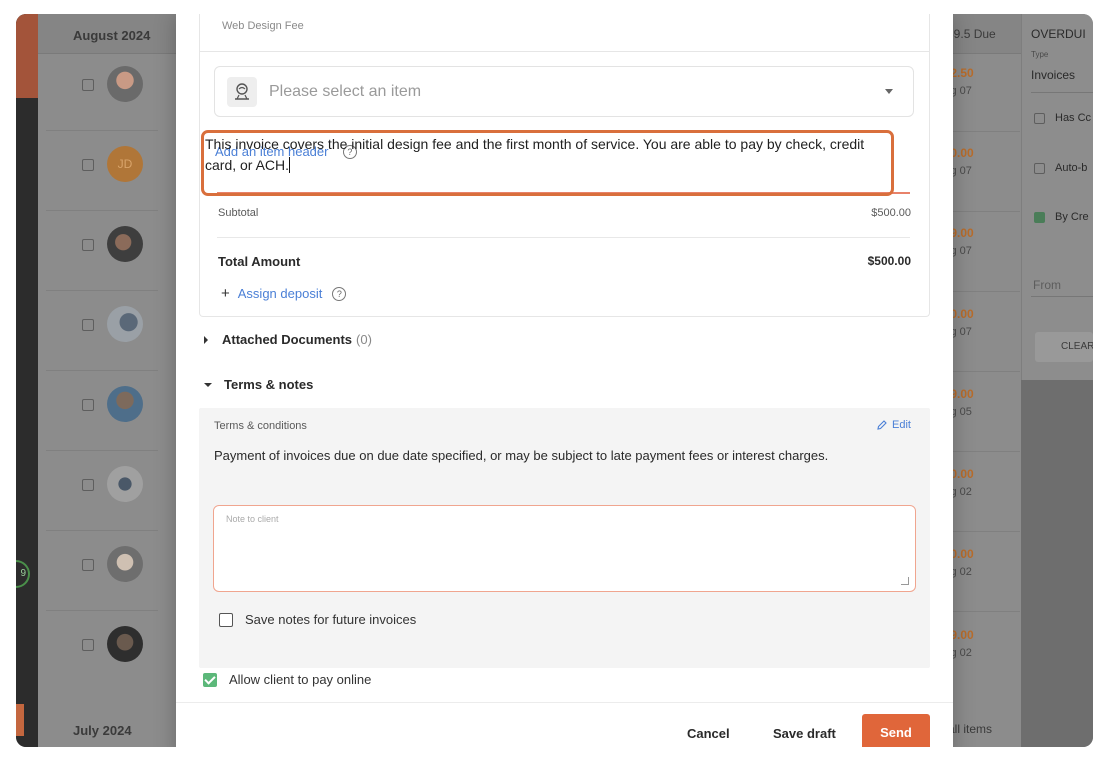 Image resolution: width=1114 pixels, height=774 pixels. What do you see at coordinates (290, 165) in the screenshot?
I see `text-cursor` at bounding box center [290, 165].